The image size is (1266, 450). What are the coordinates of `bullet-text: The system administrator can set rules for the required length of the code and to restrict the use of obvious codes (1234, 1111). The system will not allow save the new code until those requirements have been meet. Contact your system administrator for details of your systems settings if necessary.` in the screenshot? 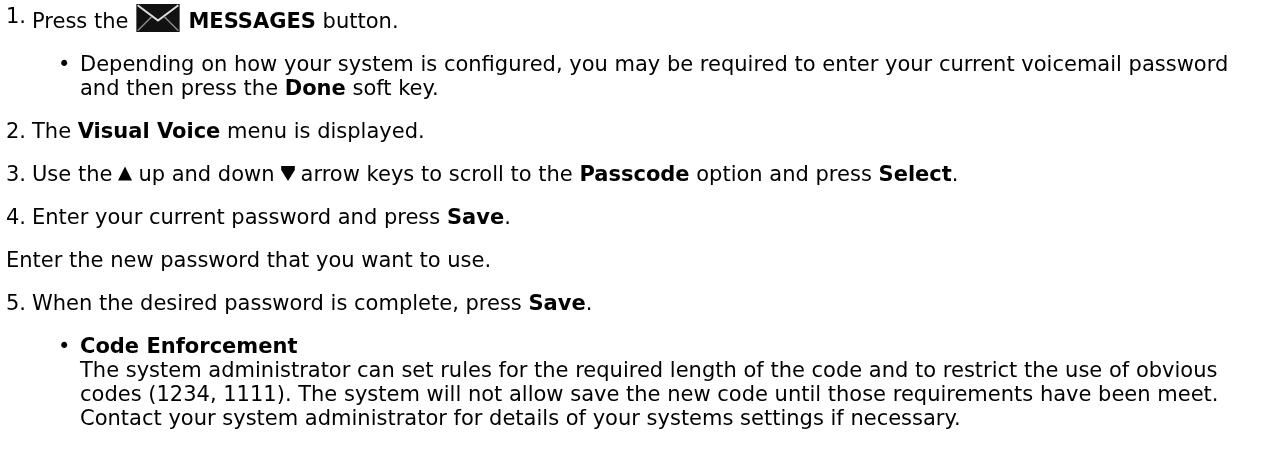 It's located at (650, 394).